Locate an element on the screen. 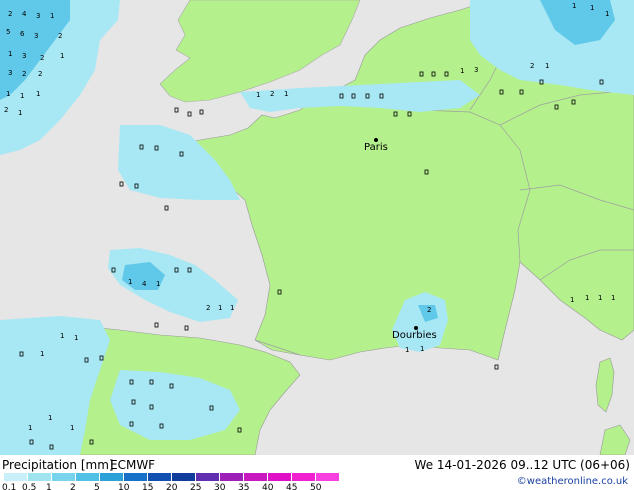 This screenshot has width=634, height=490. legend-color-scale is located at coordinates (172, 477).